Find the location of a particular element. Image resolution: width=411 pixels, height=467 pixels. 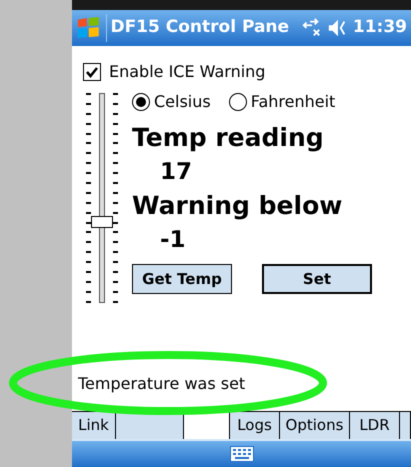

tab: Logs is located at coordinates (255, 425).